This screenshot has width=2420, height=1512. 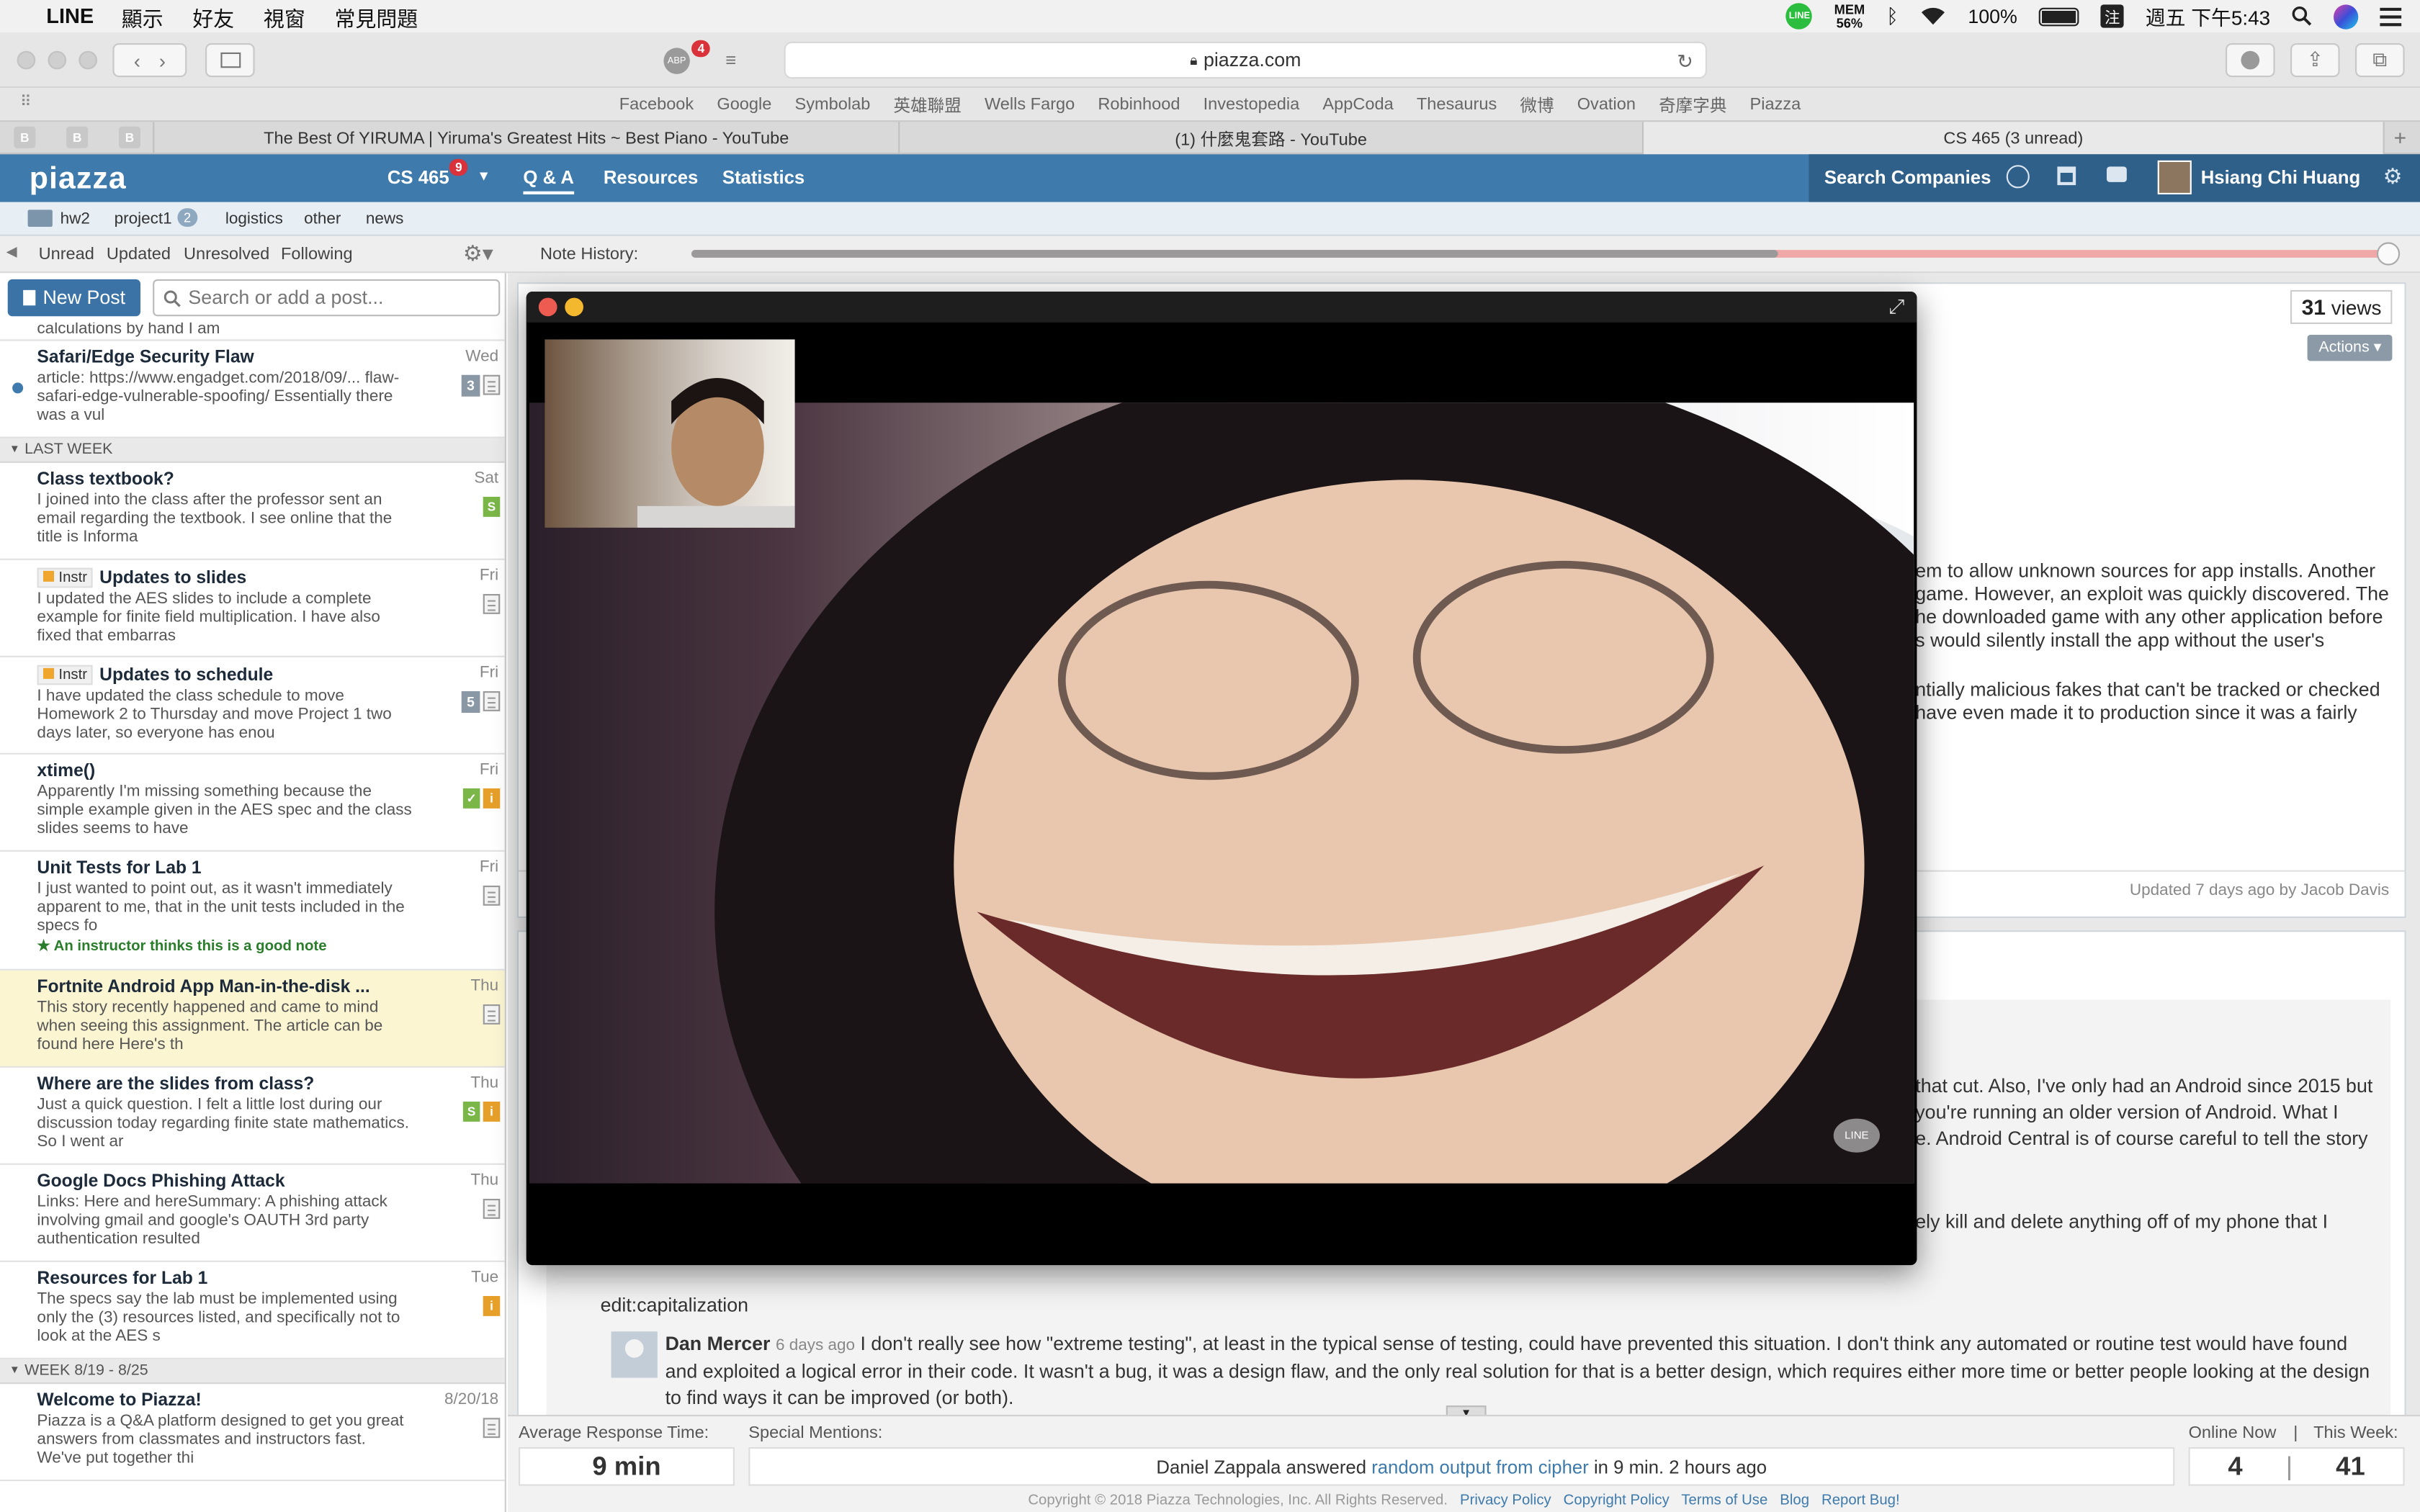 I want to click on filter-updated: Updated, so click(x=139, y=255).